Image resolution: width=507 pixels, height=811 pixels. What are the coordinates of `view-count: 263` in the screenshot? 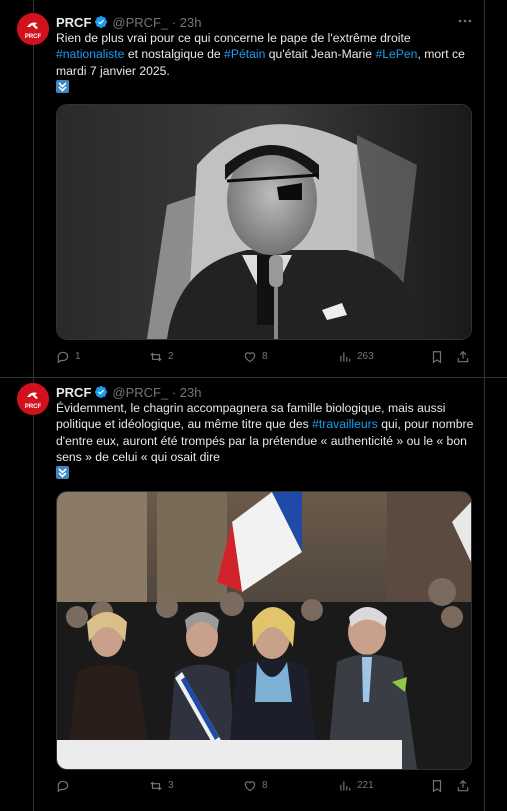 It's located at (365, 356).